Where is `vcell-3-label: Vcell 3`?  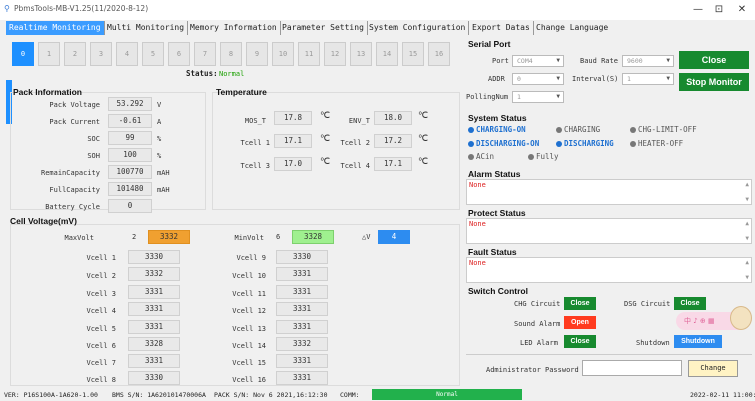
vcell-3-label: Vcell 3 is located at coordinates (101, 294).